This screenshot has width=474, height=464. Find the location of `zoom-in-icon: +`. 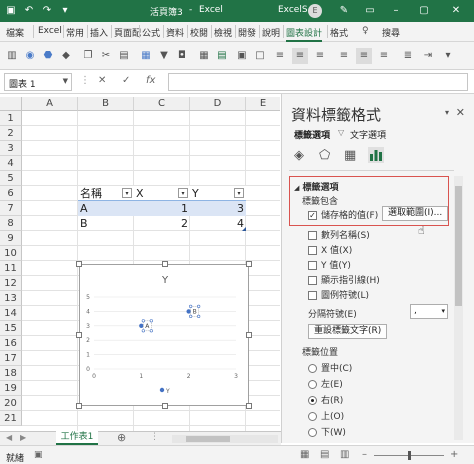

zoom-in-icon: + is located at coordinates (454, 454).